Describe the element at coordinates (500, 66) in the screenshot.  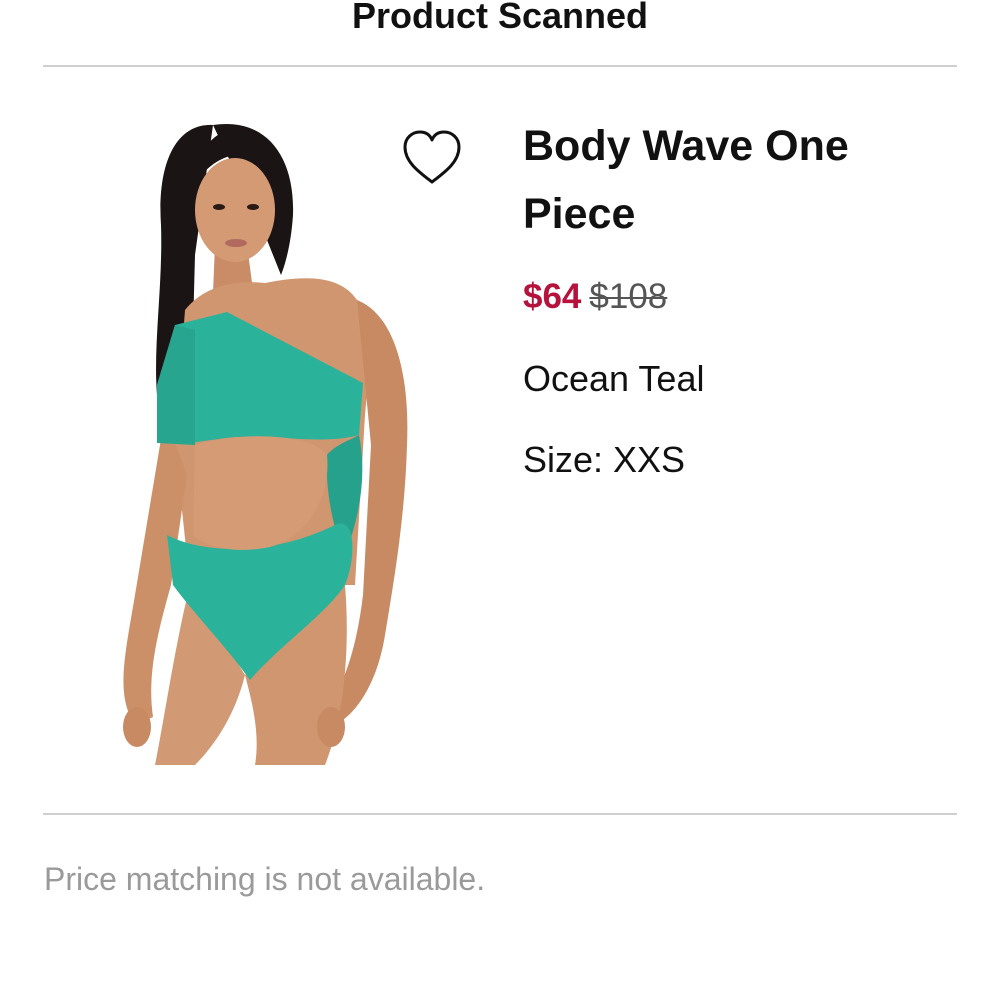
I see `header-divider` at that location.